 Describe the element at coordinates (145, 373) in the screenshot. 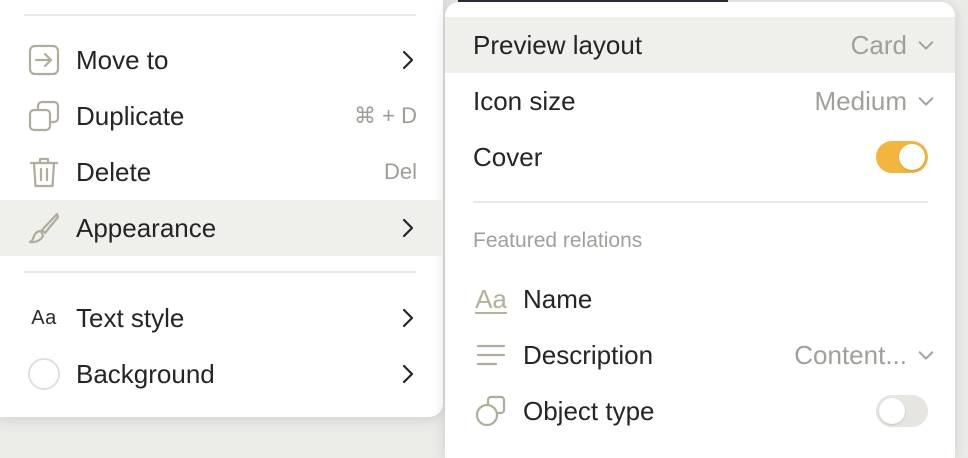

I see `menu-item-label: Background` at that location.